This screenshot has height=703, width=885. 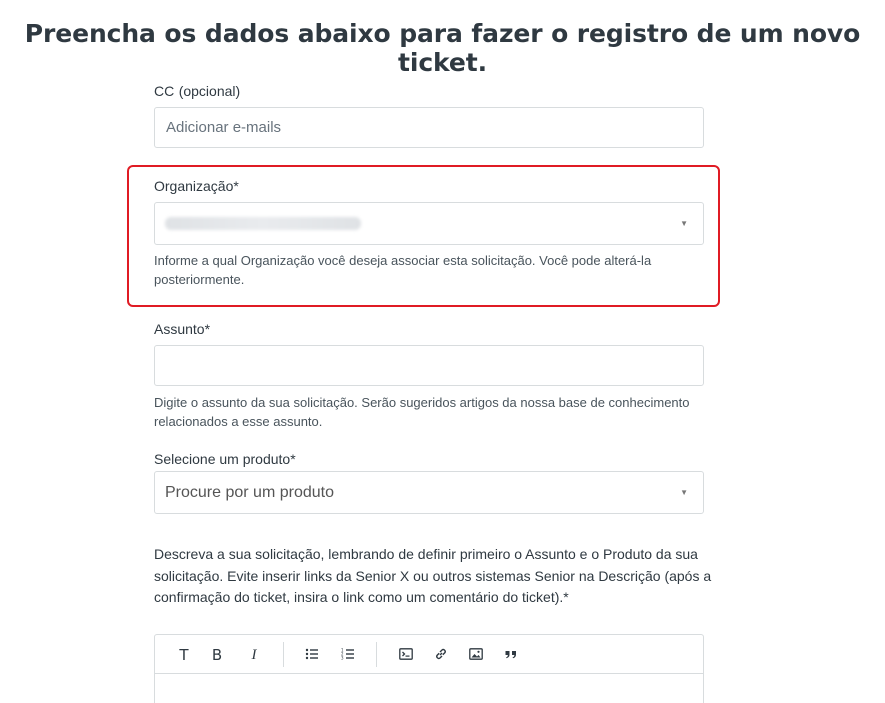 What do you see at coordinates (511, 655) in the screenshot?
I see `quote-icon` at bounding box center [511, 655].